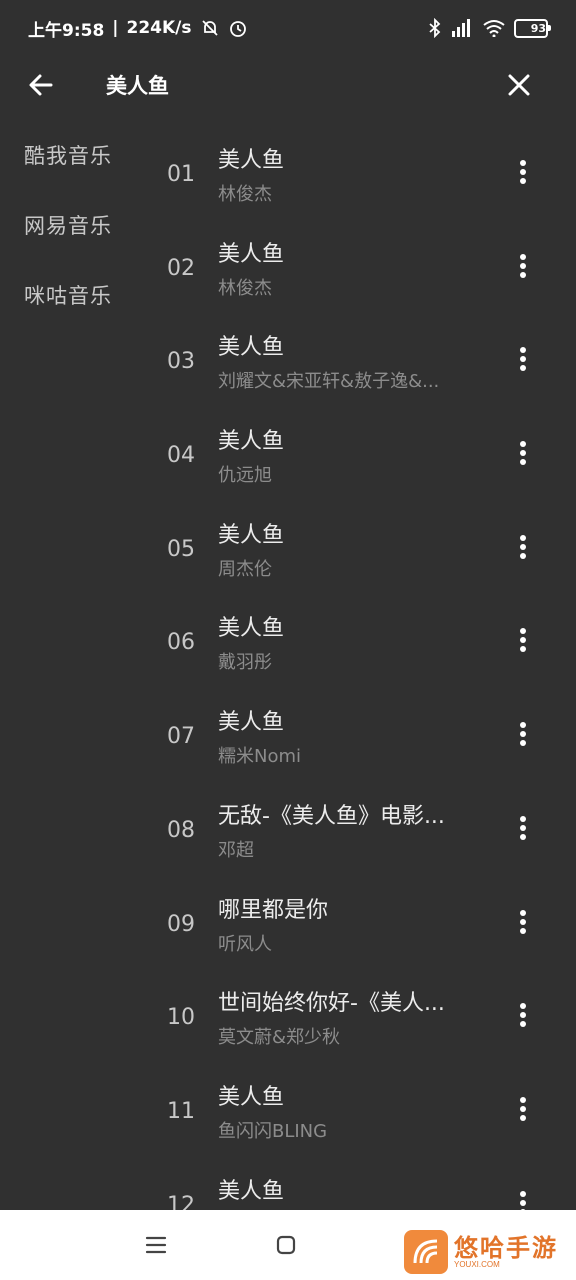  What do you see at coordinates (506, 1247) in the screenshot?
I see `watermark-text: 悠哈手游` at bounding box center [506, 1247].